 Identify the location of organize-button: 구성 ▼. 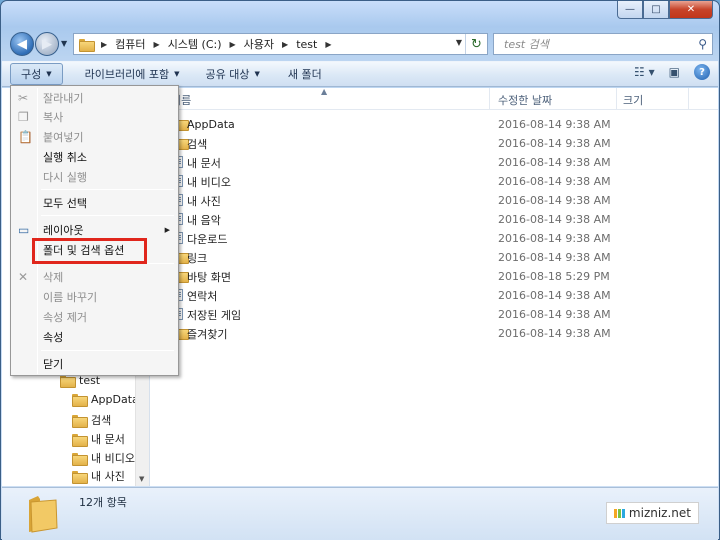
(36, 74).